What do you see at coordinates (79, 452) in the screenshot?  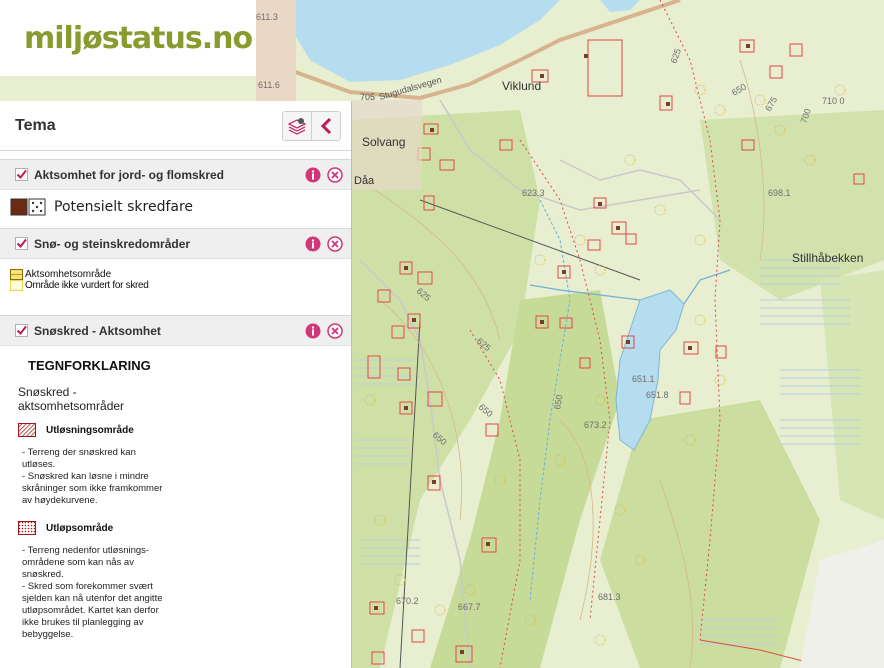 I see `description-line: - Terreng der snøskred kan` at bounding box center [79, 452].